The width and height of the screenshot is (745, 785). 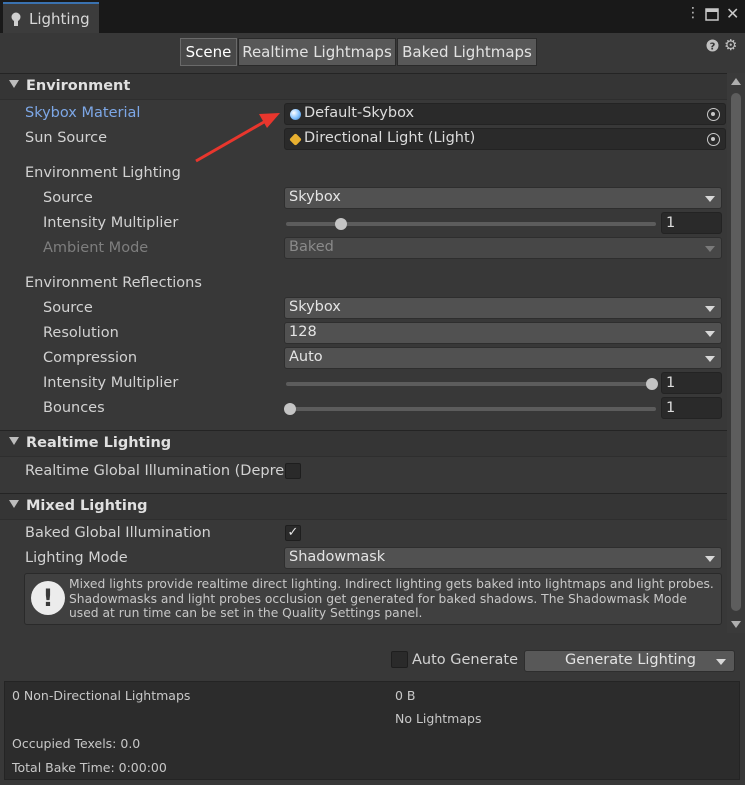 I want to click on realtime-lighting-header: Realtime Lighting, so click(x=363, y=443).